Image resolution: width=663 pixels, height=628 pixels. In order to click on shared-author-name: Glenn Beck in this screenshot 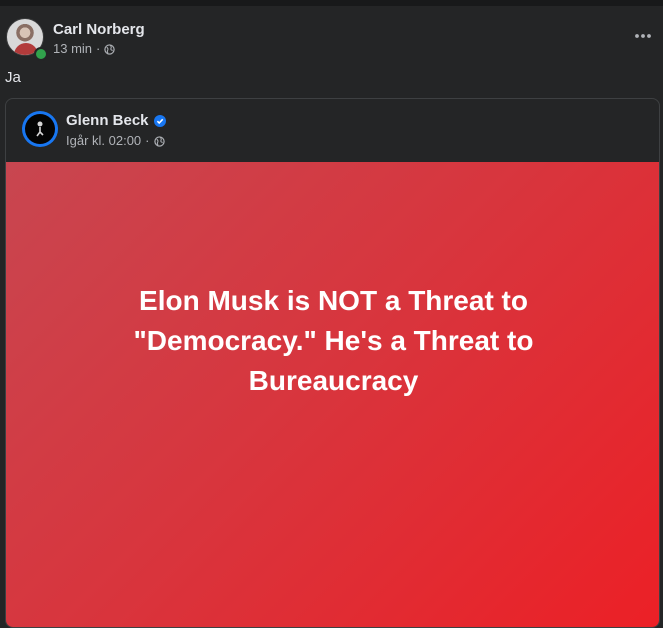, I will do `click(116, 121)`.